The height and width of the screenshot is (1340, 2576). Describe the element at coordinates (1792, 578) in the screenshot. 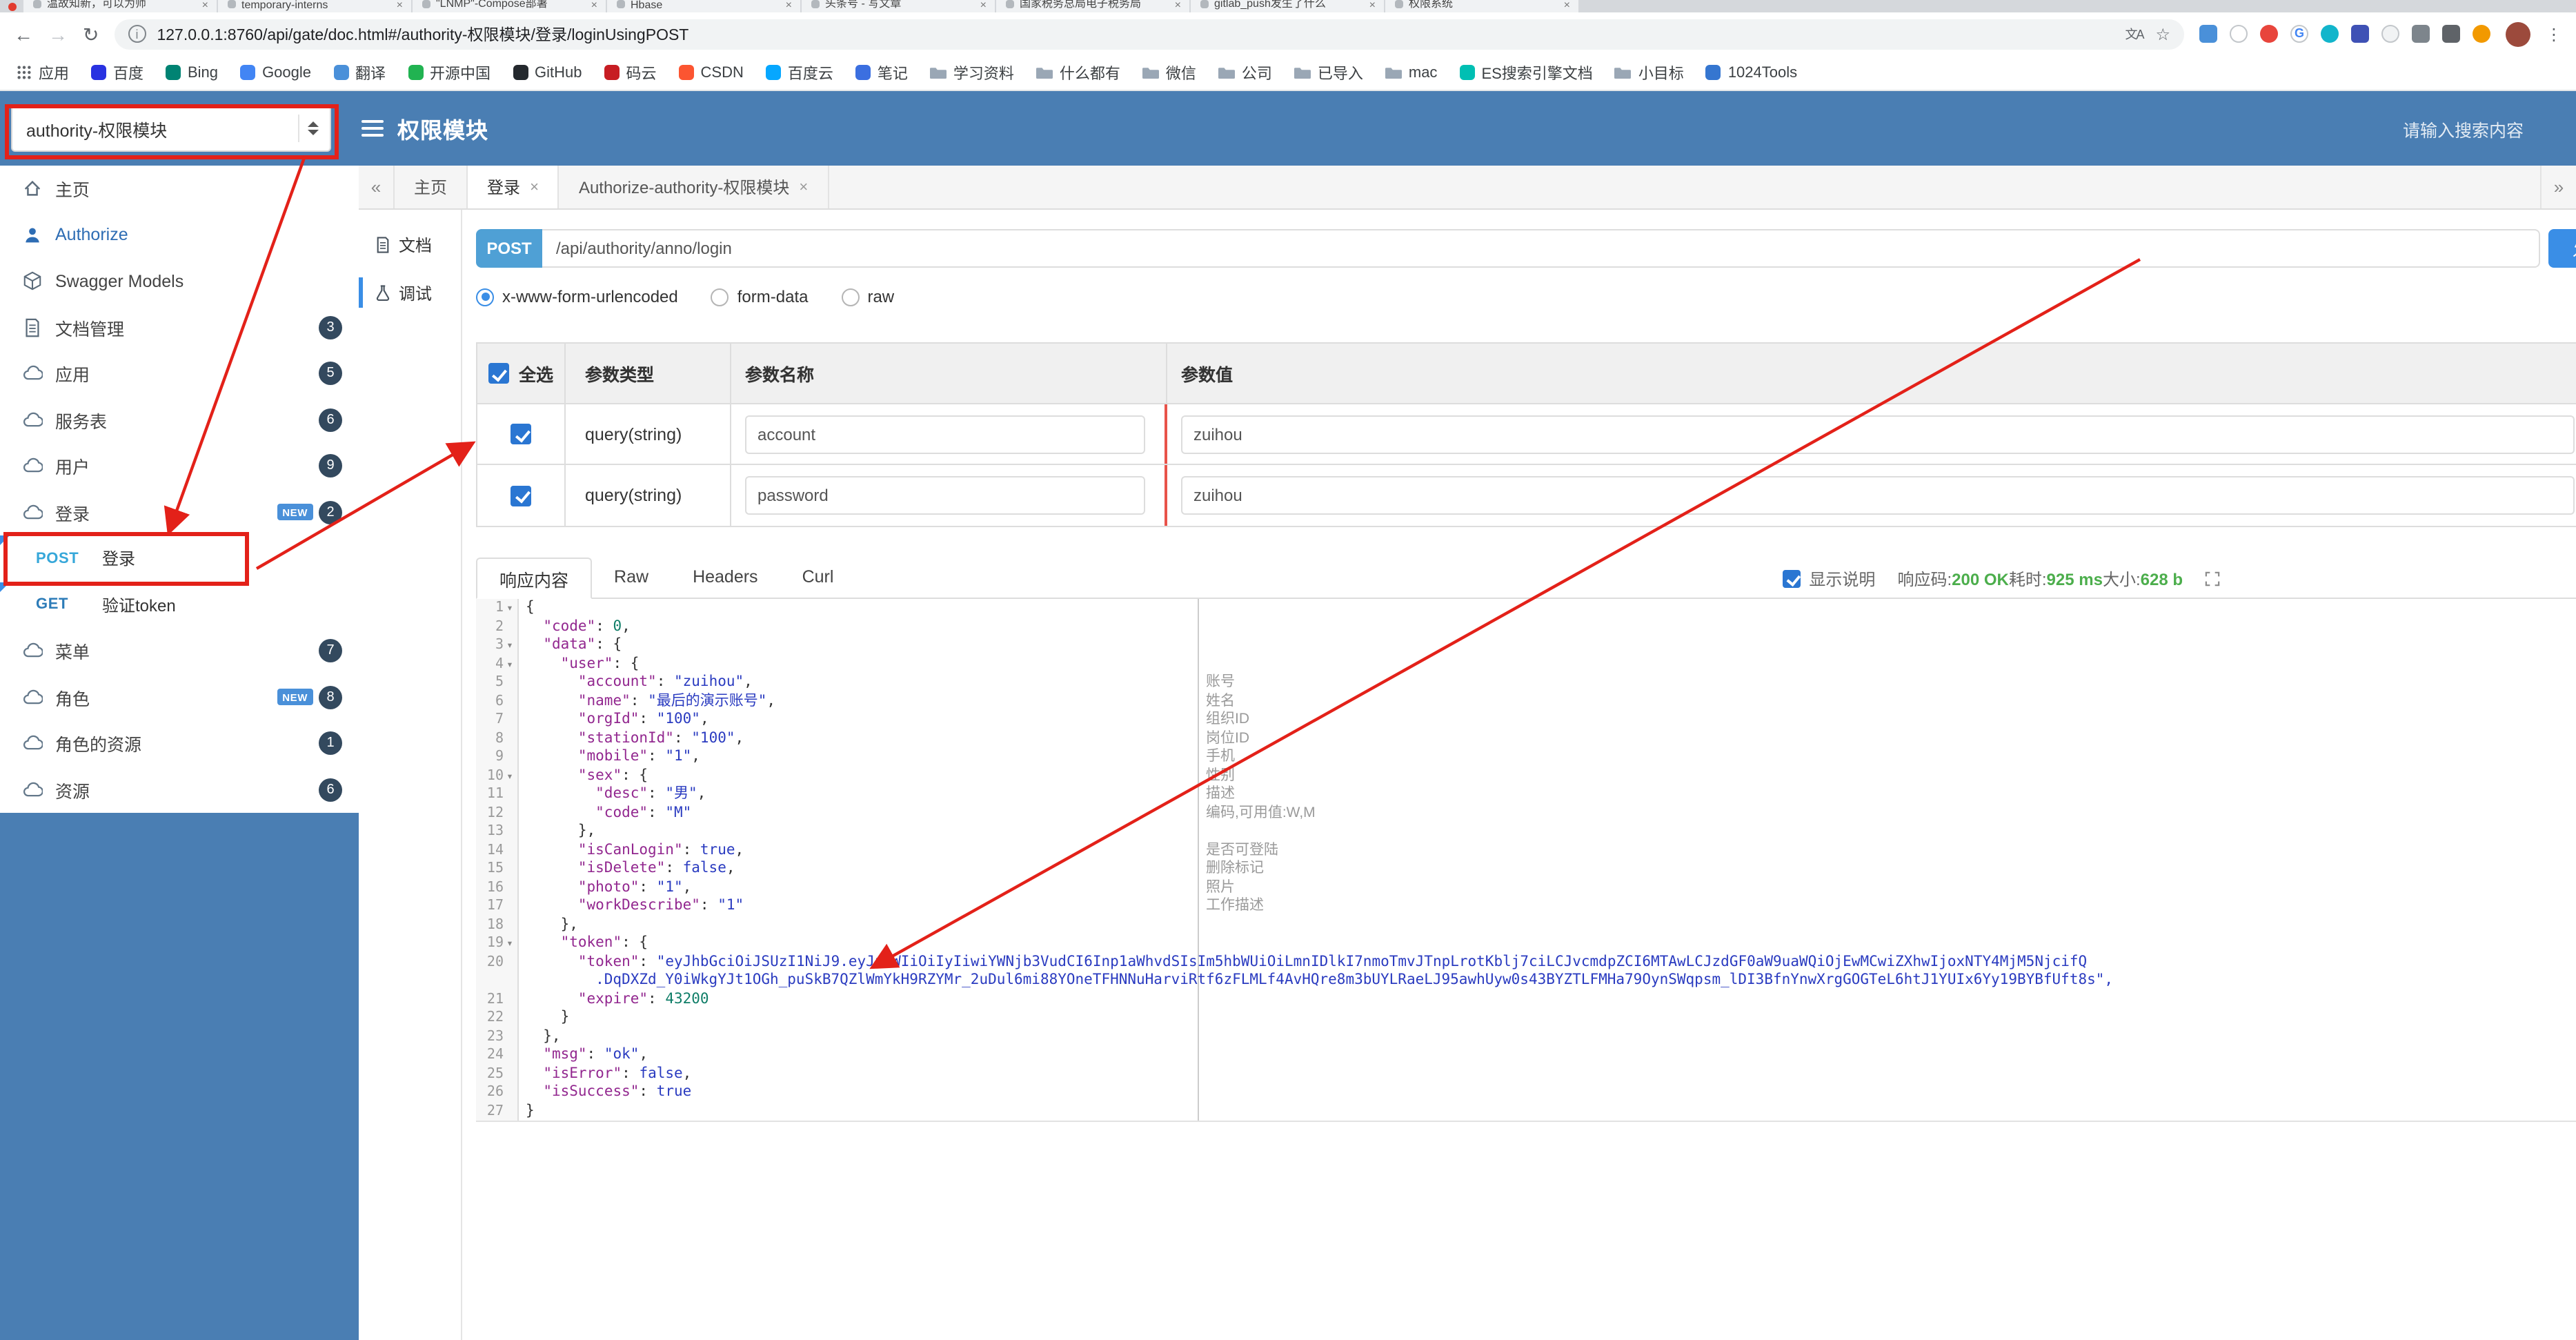

I see `show-description-checkbox` at that location.